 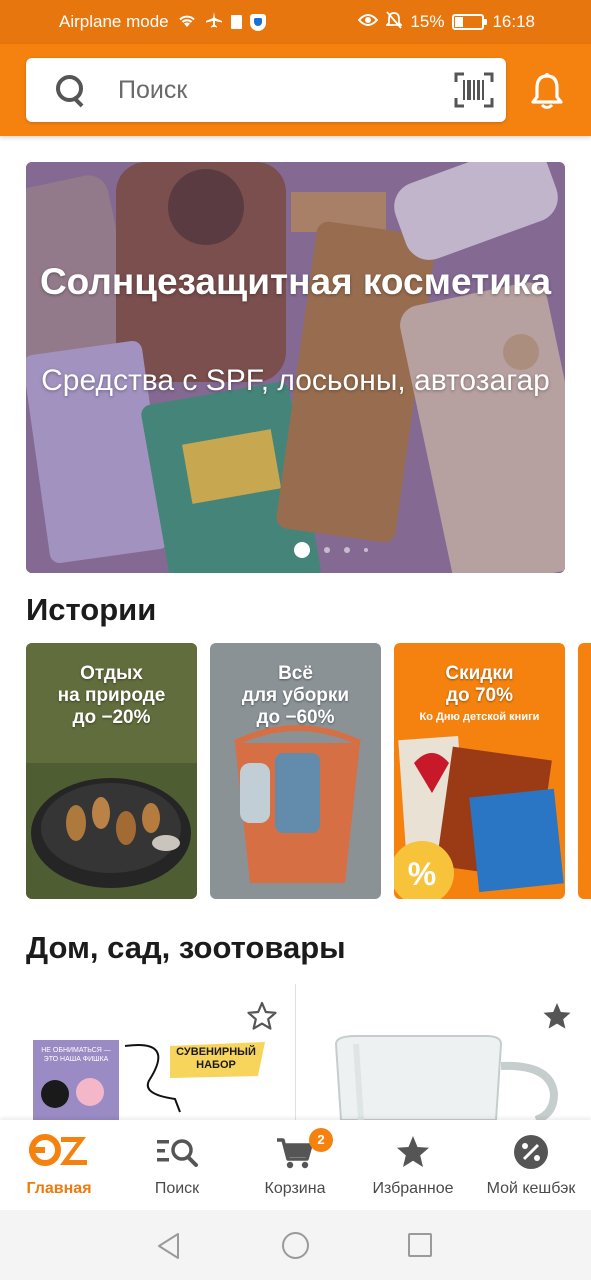 What do you see at coordinates (177, 1152) in the screenshot?
I see `catalog-search-icon` at bounding box center [177, 1152].